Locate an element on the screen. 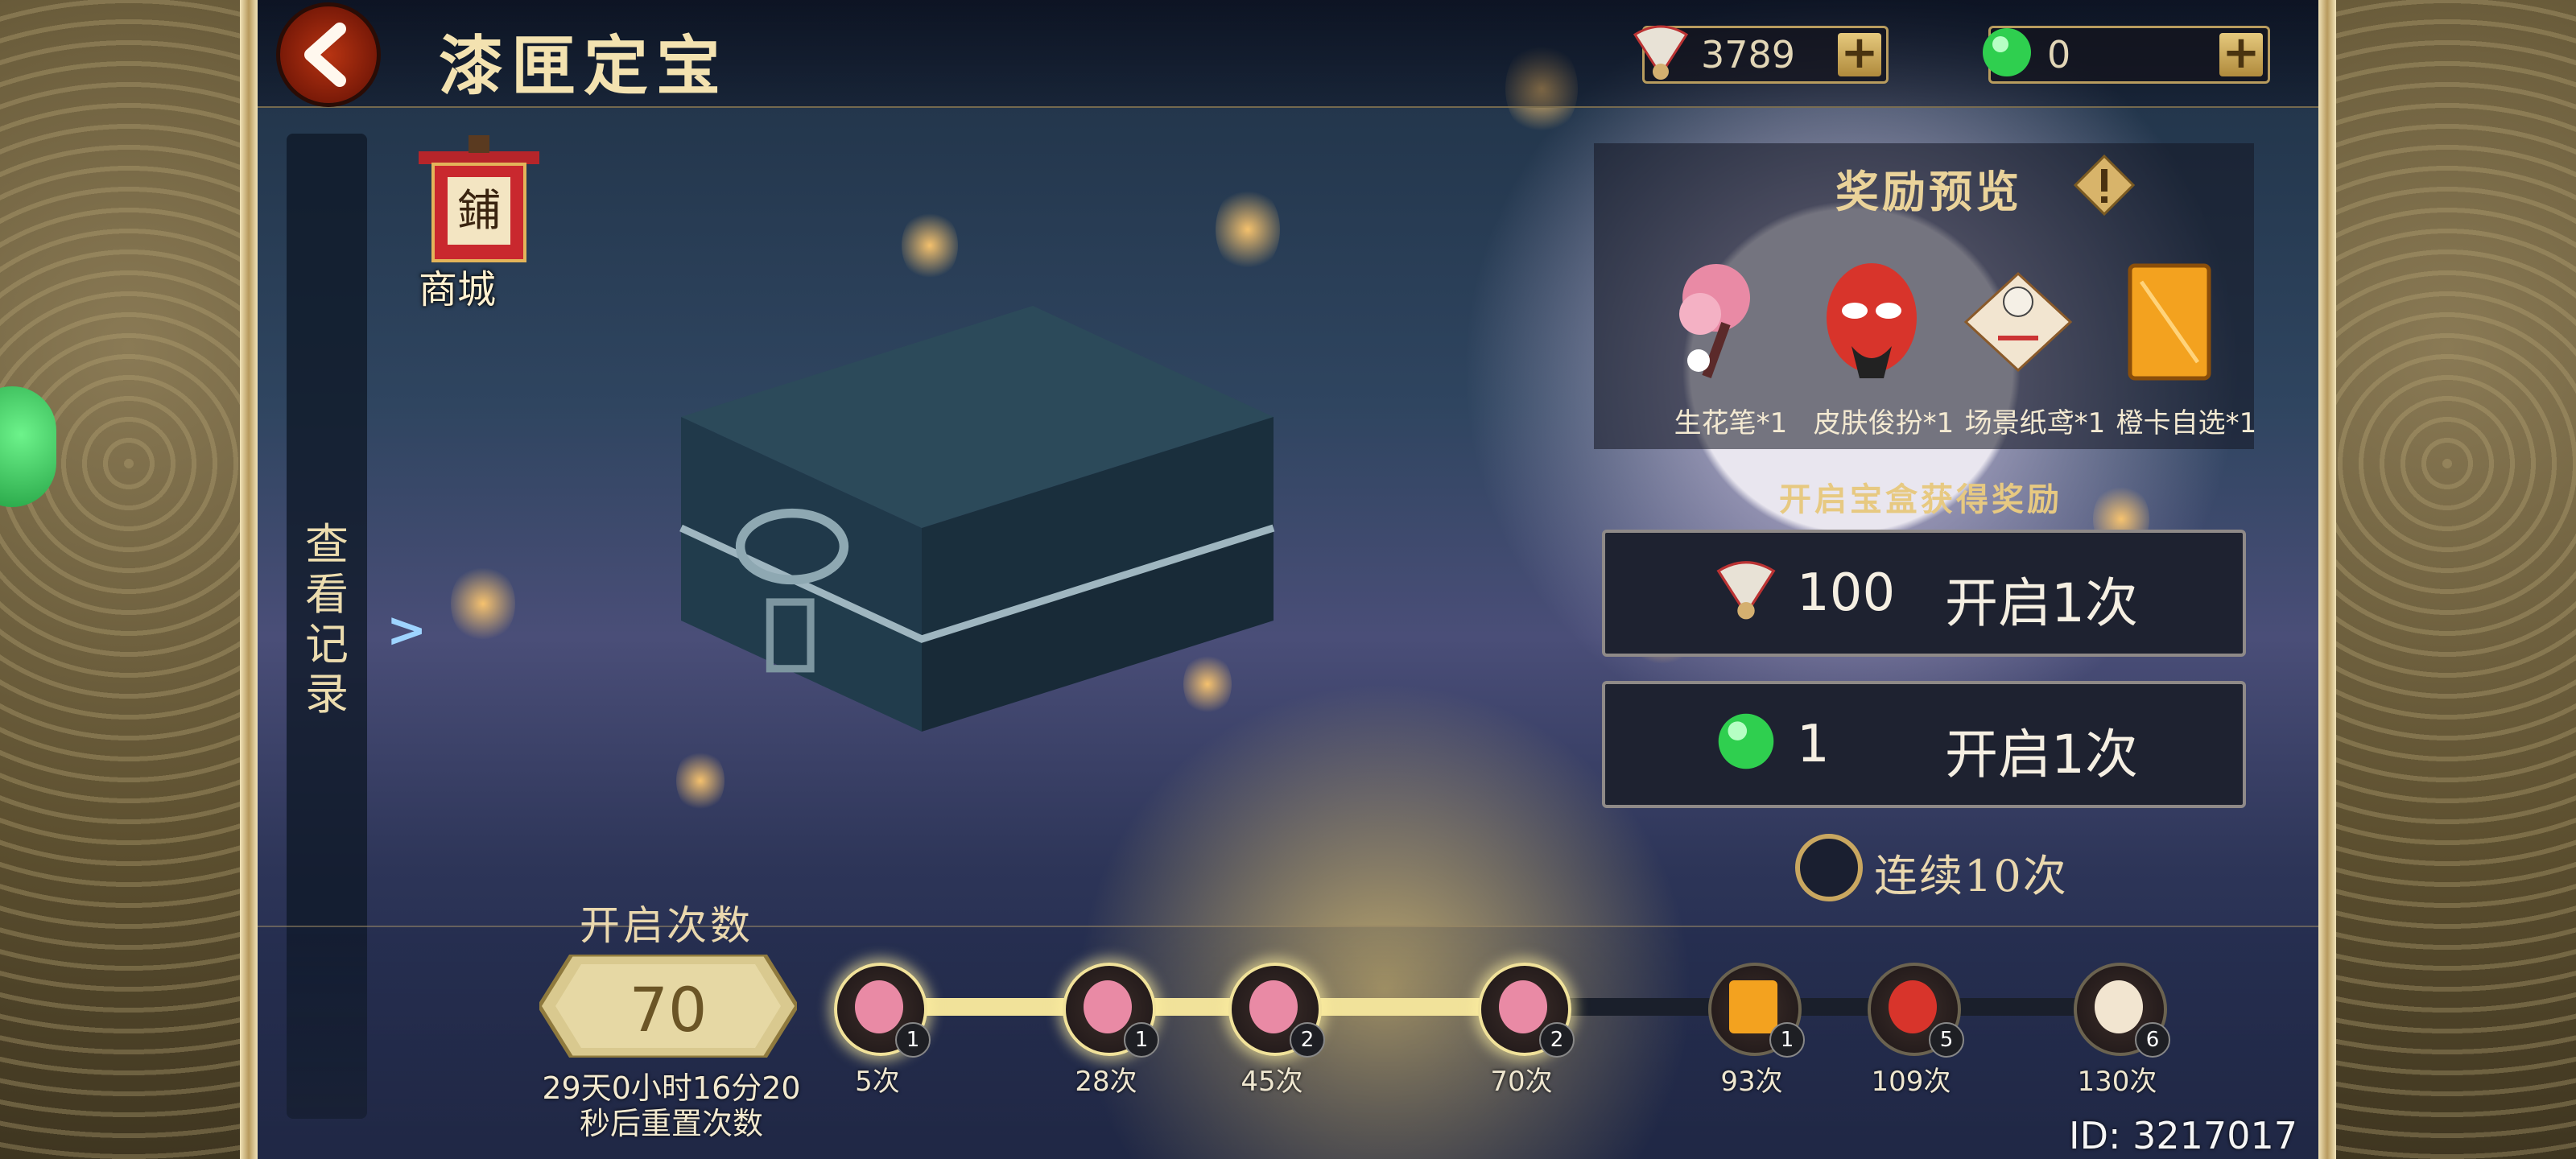 Image resolution: width=2576 pixels, height=1159 pixels. open-reward-label: 开启宝盒获得奖励 is located at coordinates (1920, 500).